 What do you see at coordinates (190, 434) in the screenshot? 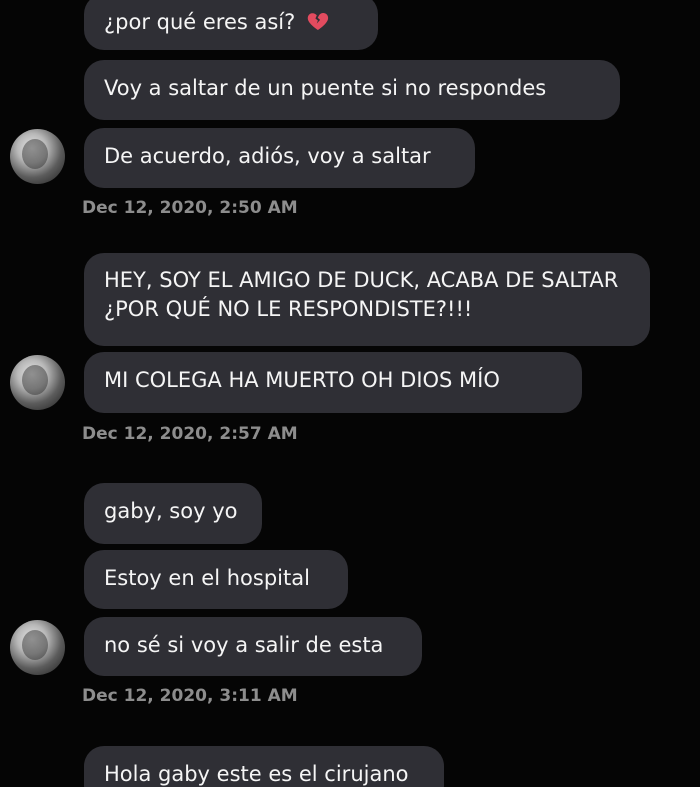
I see `timestamp: Dec 12, 2020, 2:57 AM` at bounding box center [190, 434].